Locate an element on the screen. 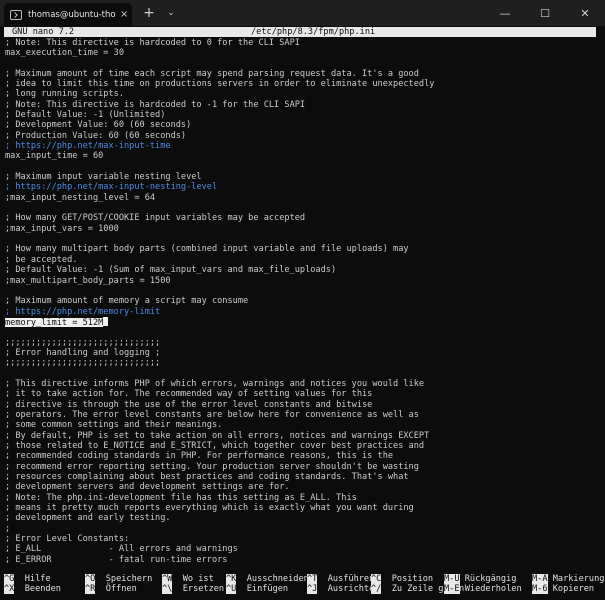 This screenshot has width=605, height=600. tab-close-icon: × is located at coordinates (124, 14).